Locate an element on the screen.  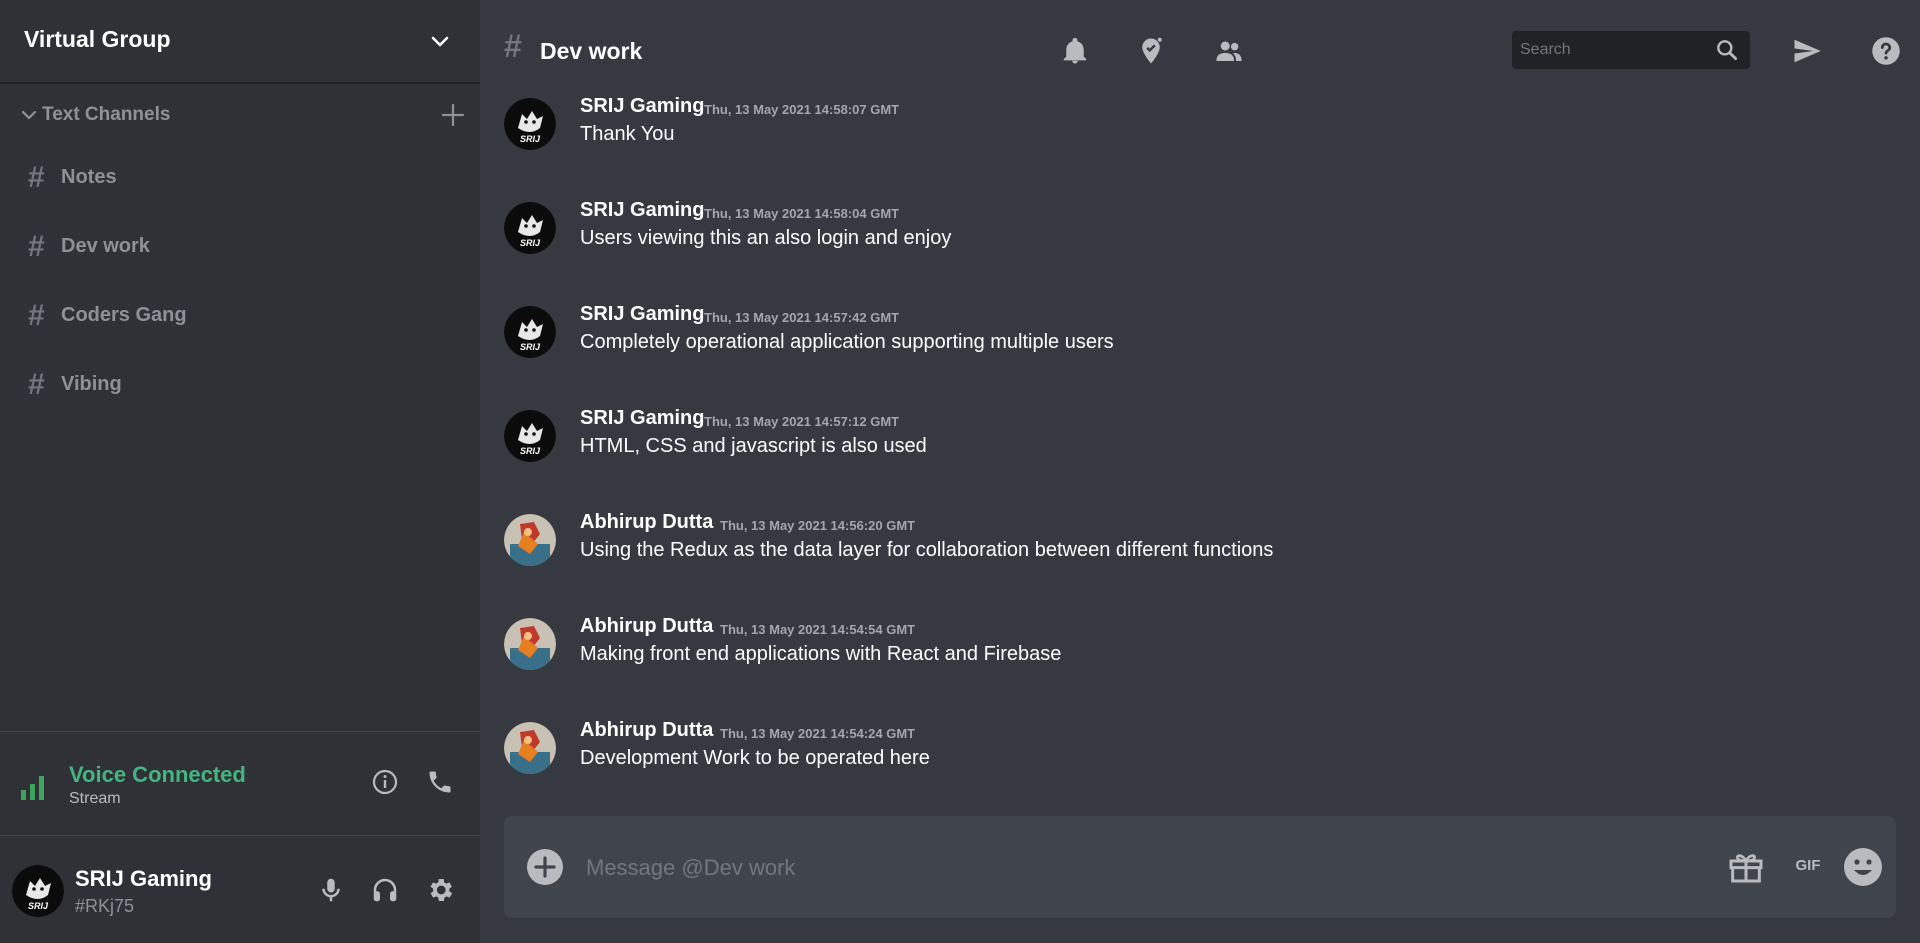
signal-strength-icon is located at coordinates (35, 785).